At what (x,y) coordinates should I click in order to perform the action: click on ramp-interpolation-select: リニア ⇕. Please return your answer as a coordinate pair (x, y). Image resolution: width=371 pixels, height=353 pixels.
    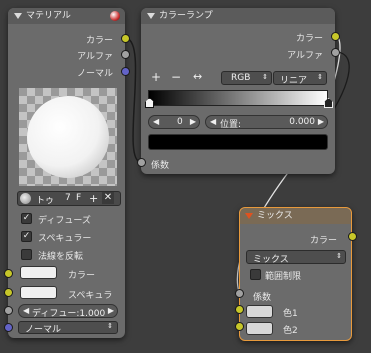
    Looking at the image, I should click on (300, 78).